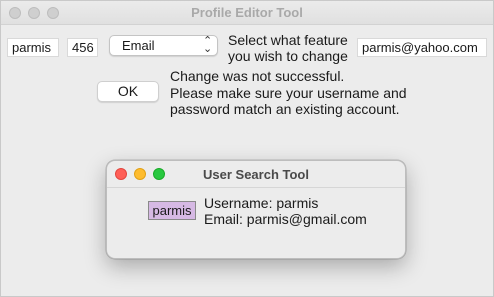 This screenshot has height=297, width=494. I want to click on search-username-input: parmis, so click(172, 210).